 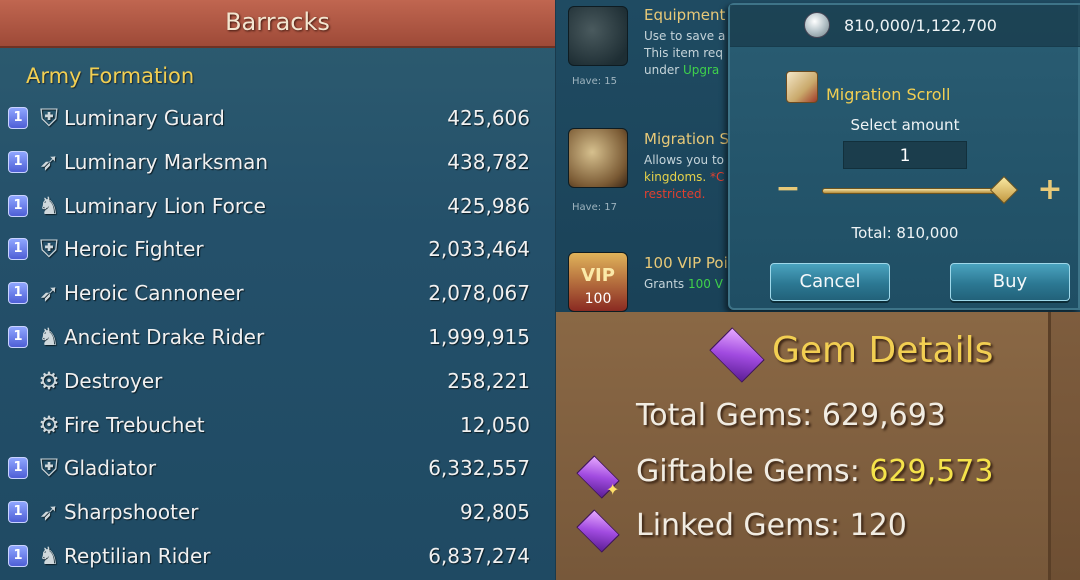 What do you see at coordinates (685, 36) in the screenshot?
I see `item-desc-line: Use to save a` at bounding box center [685, 36].